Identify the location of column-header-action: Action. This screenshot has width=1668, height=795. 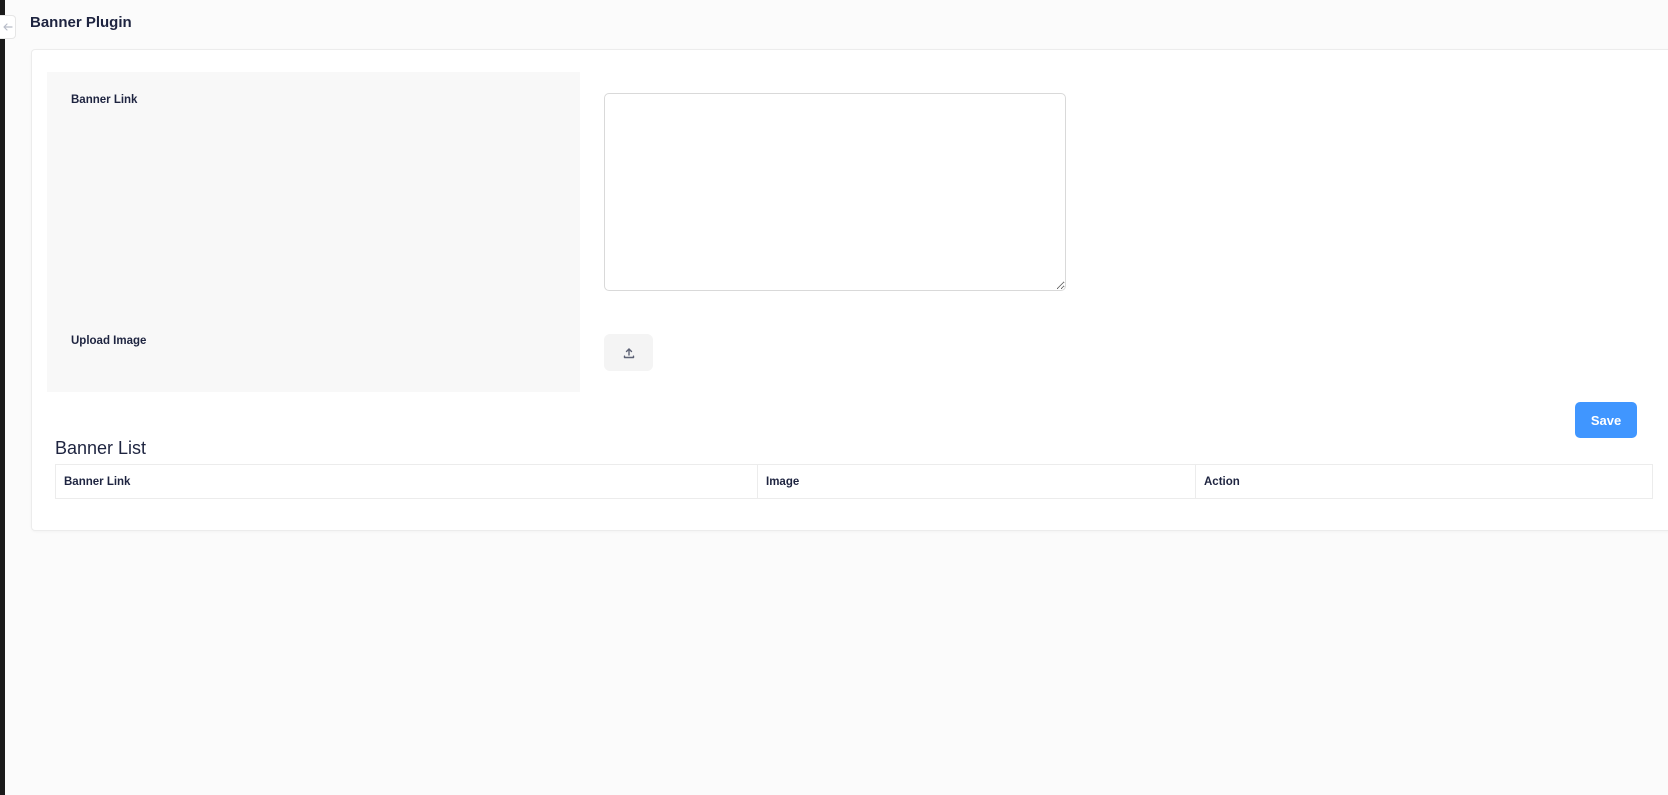
(1424, 481).